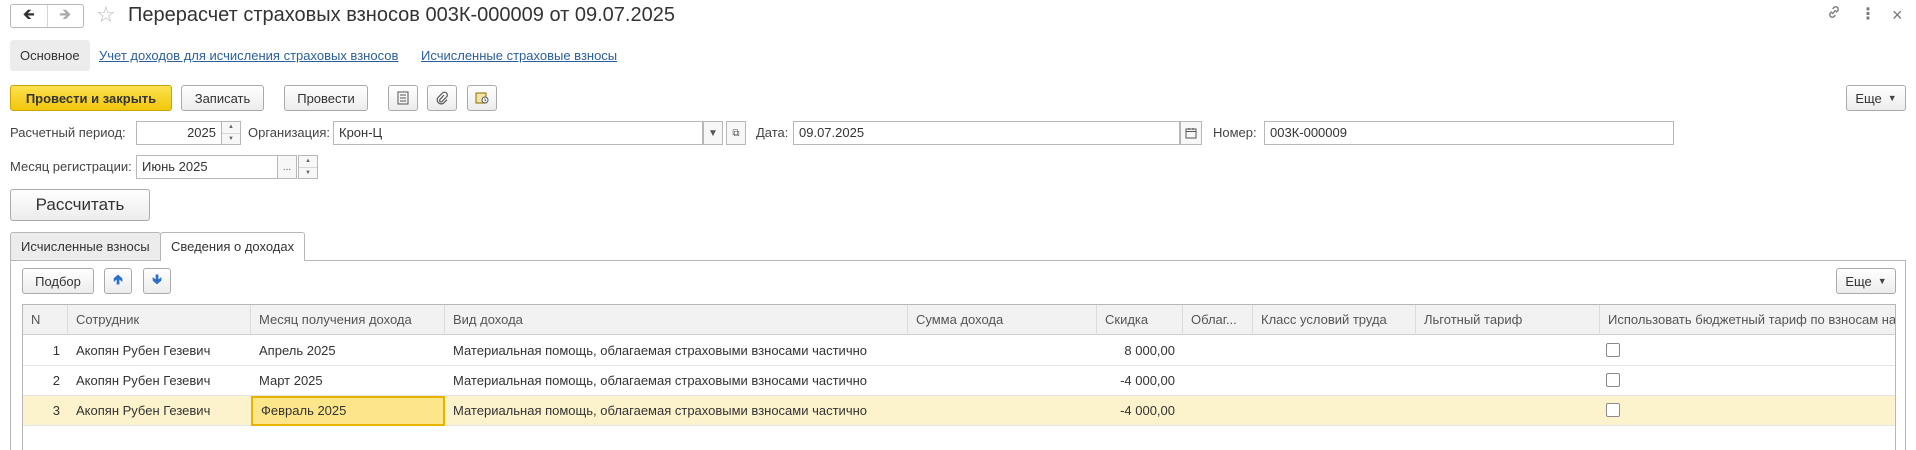 The height and width of the screenshot is (450, 1916). I want to click on period-field: 2025, so click(179, 133).